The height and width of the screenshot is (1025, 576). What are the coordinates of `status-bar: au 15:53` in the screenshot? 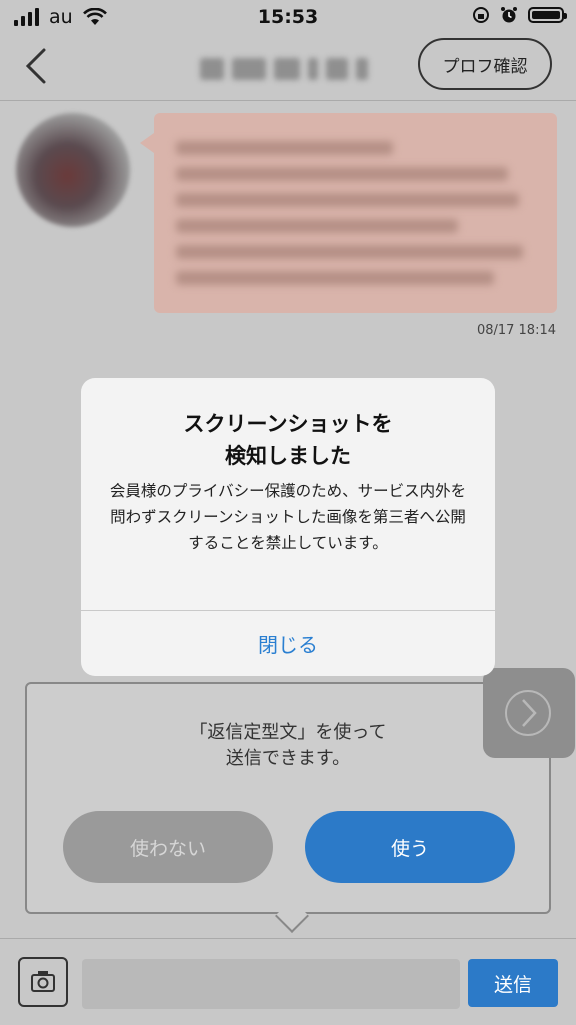 It's located at (288, 17).